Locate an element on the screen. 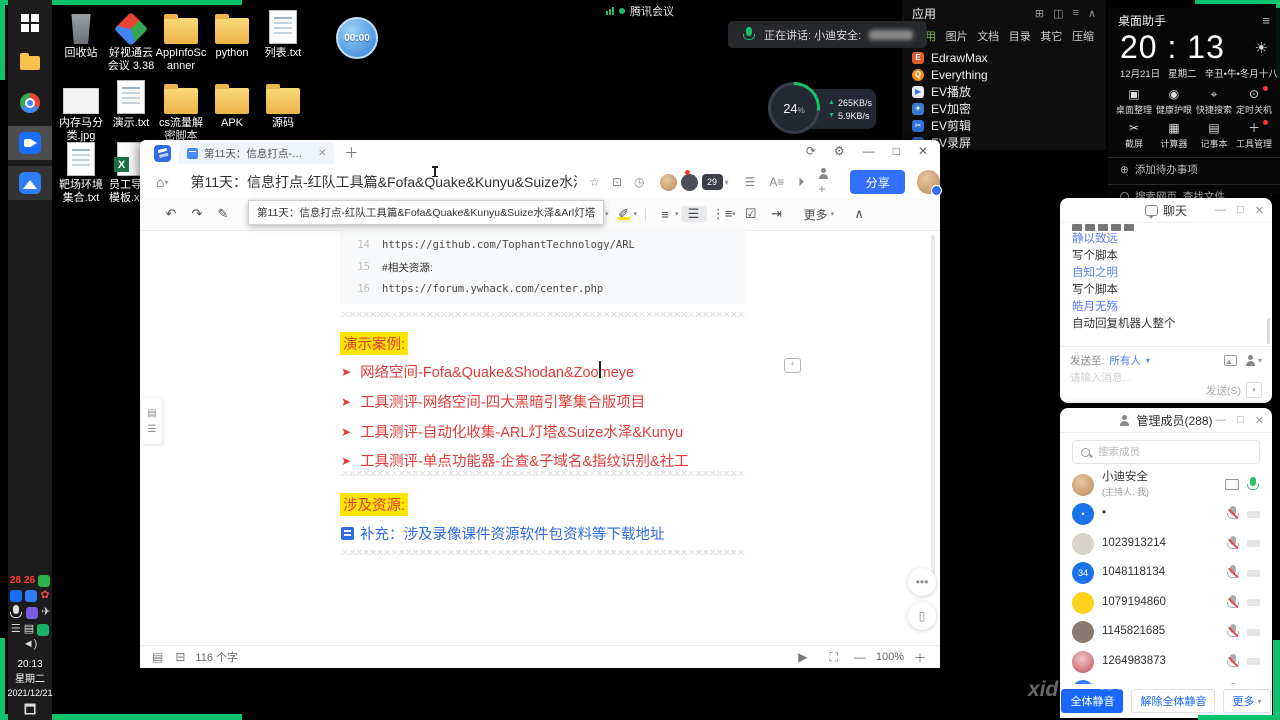  member-row: • • is located at coordinates (1166, 515).